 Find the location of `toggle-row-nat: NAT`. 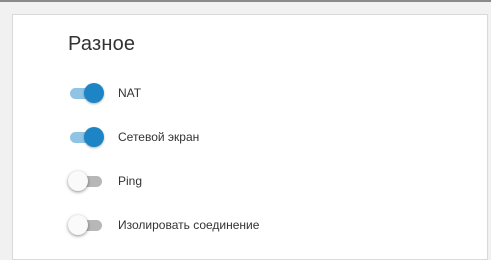

toggle-row-nat: NAT is located at coordinates (104, 93).